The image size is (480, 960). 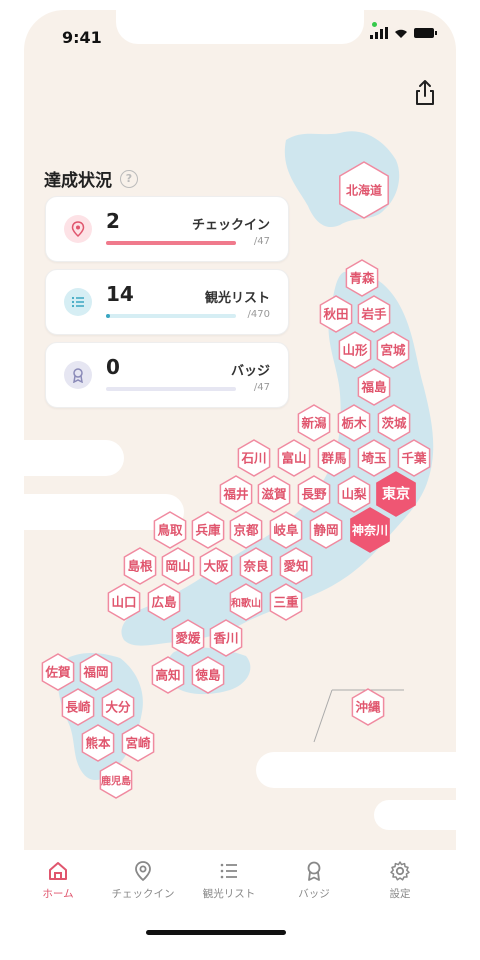 I want to click on prefecture-hex: 山形, so click(x=355, y=350).